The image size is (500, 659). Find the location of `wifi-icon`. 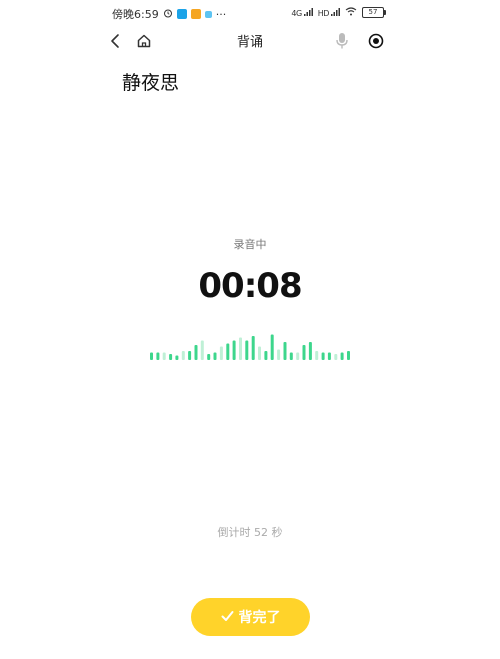

wifi-icon is located at coordinates (351, 12).